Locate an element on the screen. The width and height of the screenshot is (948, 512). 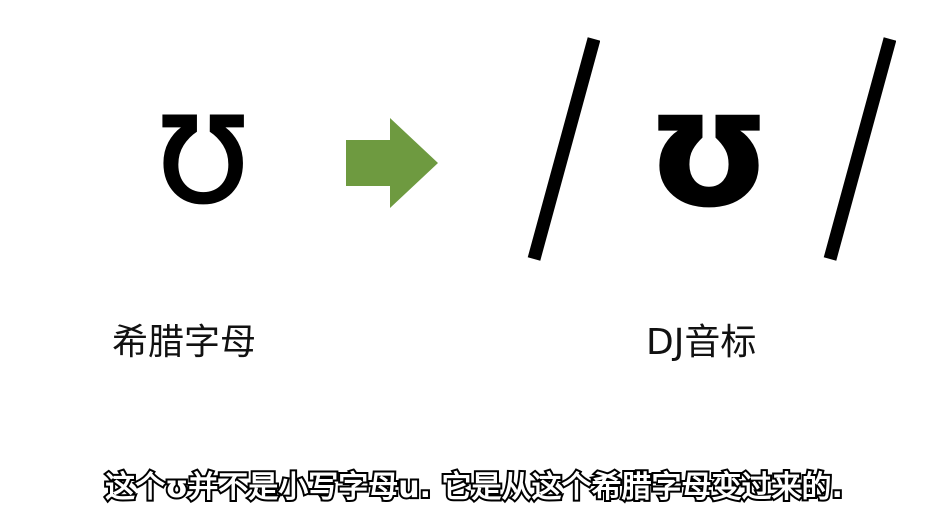
video-subtitle: 这个ʊ并不是小写字母u. 它是从这个希腊字母变过来的. is located at coordinates (474, 487).